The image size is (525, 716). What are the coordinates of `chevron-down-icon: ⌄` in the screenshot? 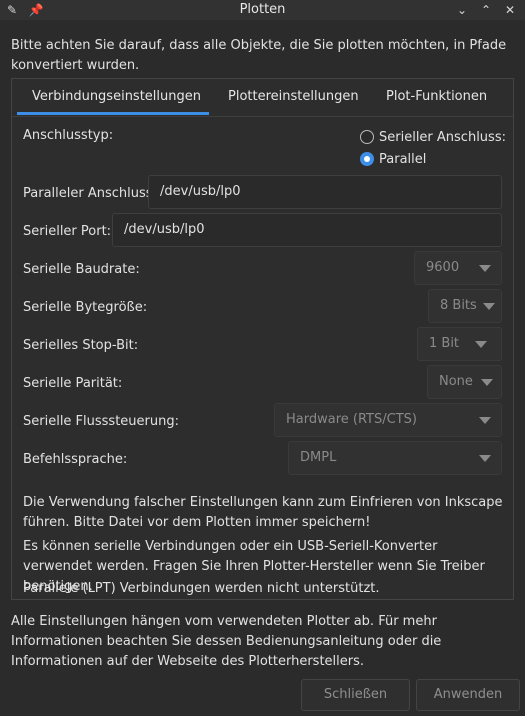 It's located at (462, 10).